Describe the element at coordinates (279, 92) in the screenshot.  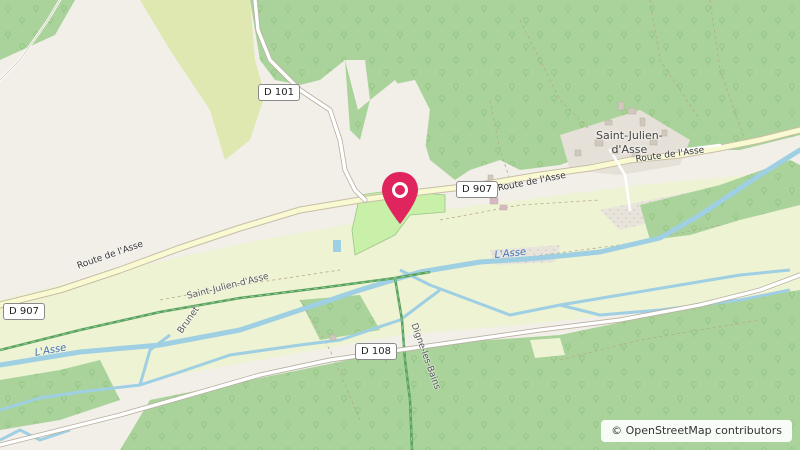
I see `road-shield-d101: D 101` at that location.